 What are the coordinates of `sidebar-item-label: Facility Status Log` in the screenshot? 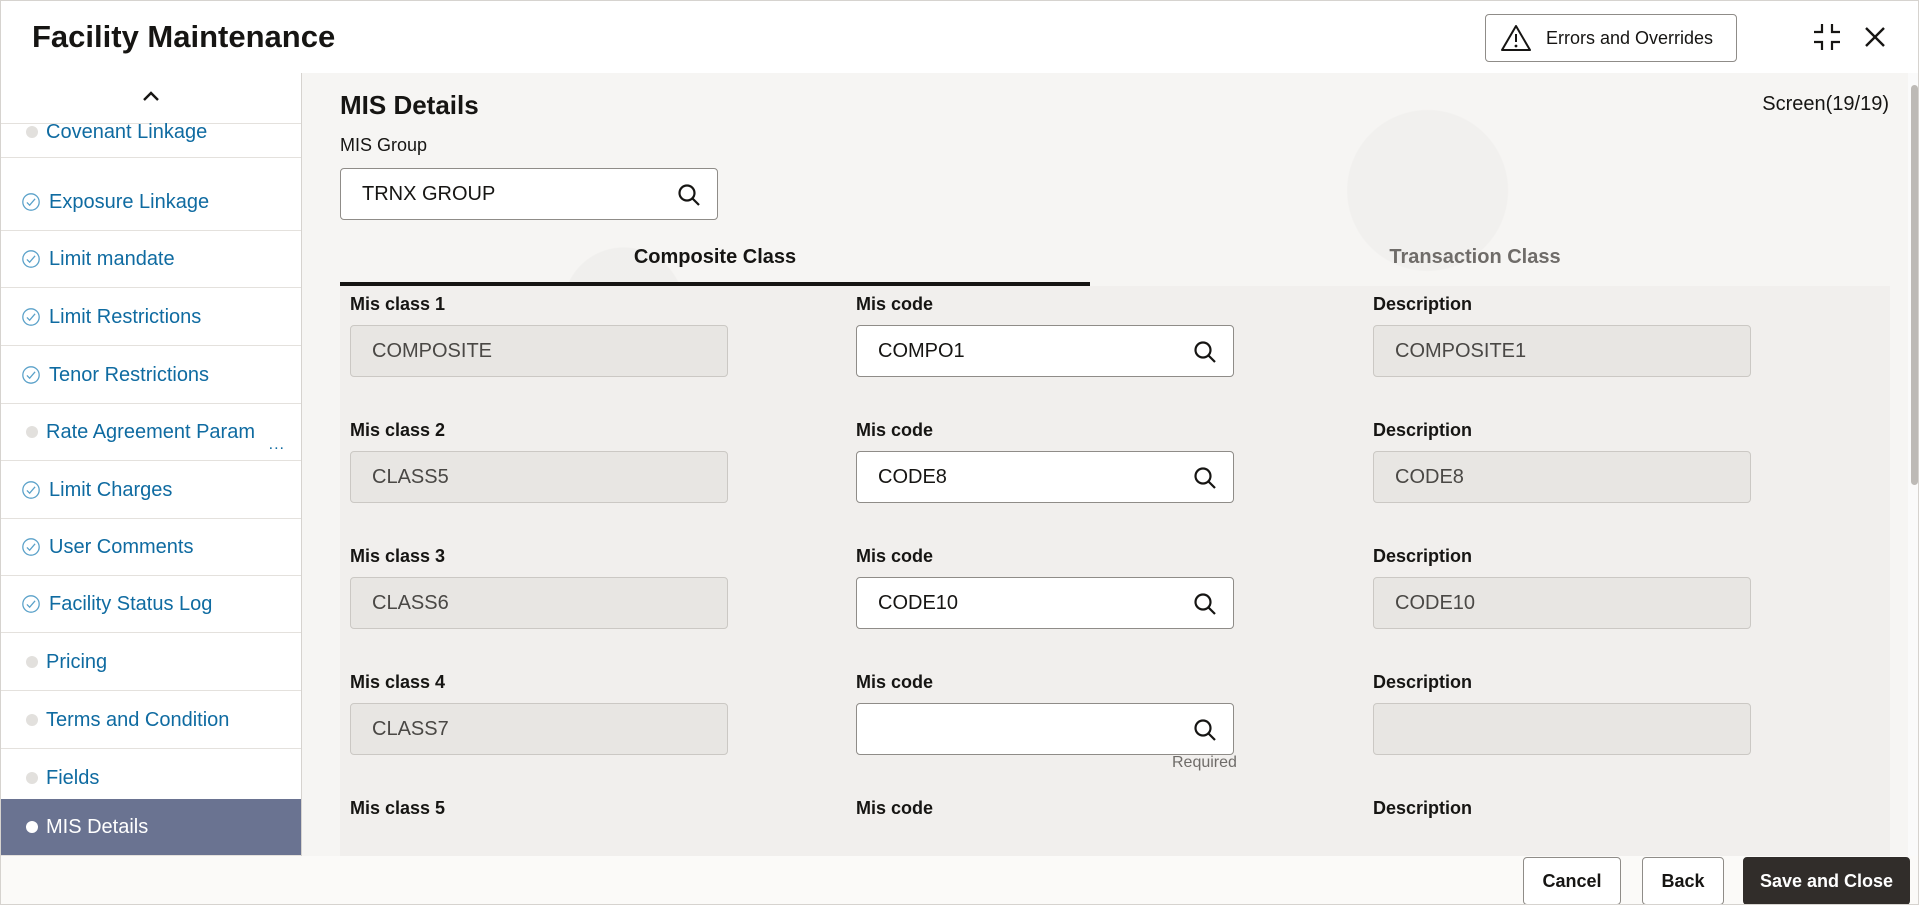 It's located at (131, 603).